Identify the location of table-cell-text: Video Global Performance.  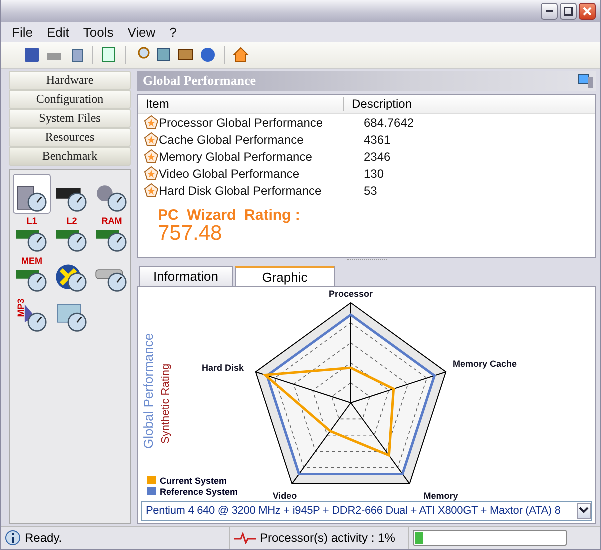
(230, 173).